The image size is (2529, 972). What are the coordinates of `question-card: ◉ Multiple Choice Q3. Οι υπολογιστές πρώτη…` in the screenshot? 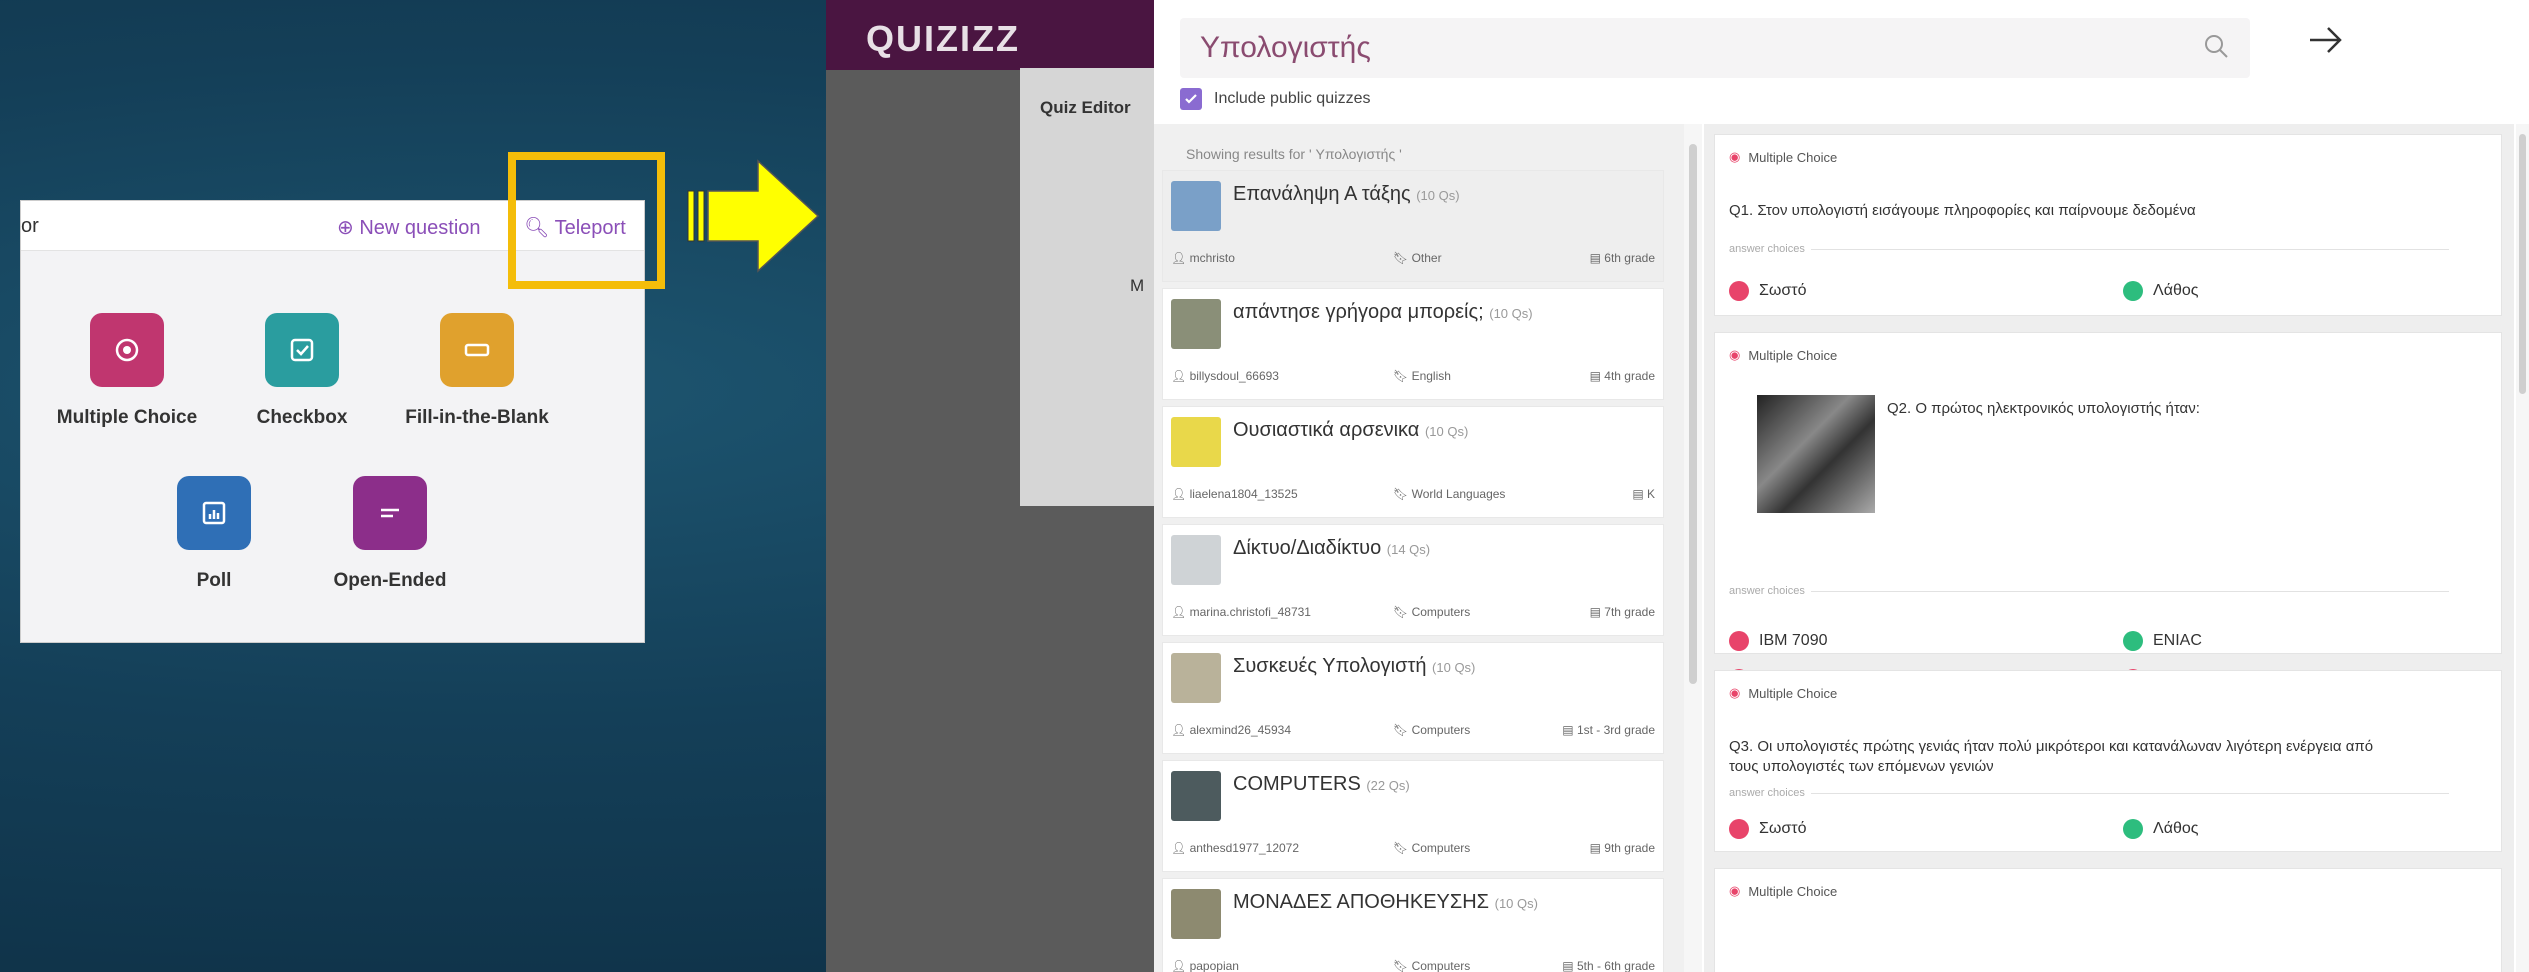 It's located at (2108, 761).